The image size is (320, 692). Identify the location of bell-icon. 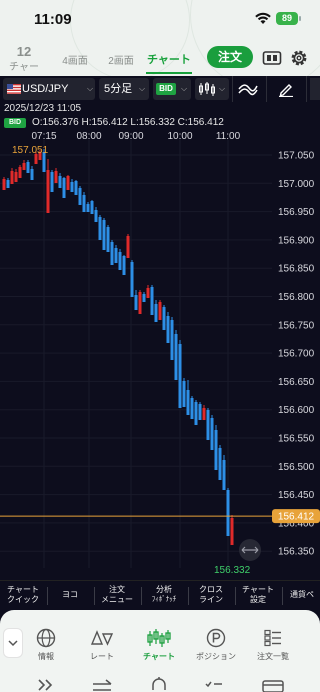
(159, 684).